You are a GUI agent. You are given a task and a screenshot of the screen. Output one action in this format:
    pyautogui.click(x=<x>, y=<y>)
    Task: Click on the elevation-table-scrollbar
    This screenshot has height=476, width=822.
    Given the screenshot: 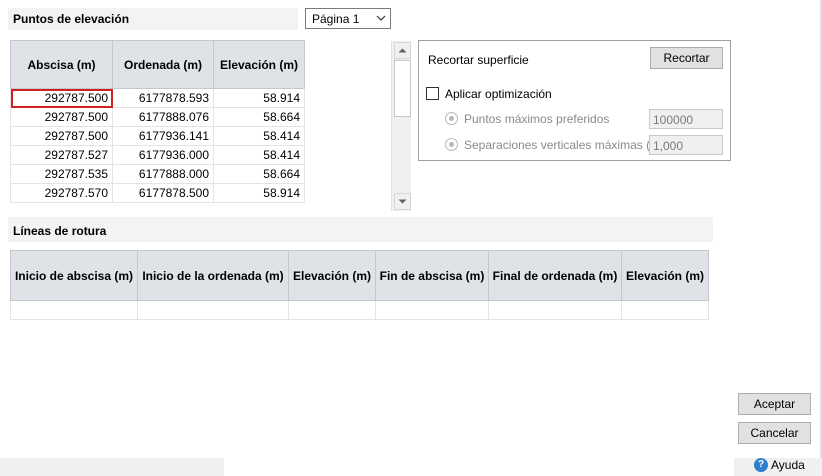 What is the action you would take?
    pyautogui.click(x=401, y=126)
    